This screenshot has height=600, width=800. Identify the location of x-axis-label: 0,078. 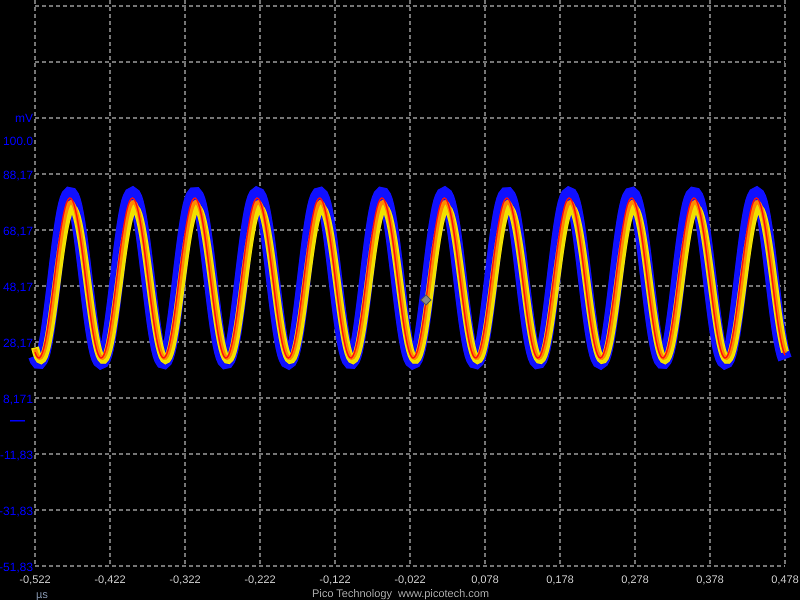
(485, 580).